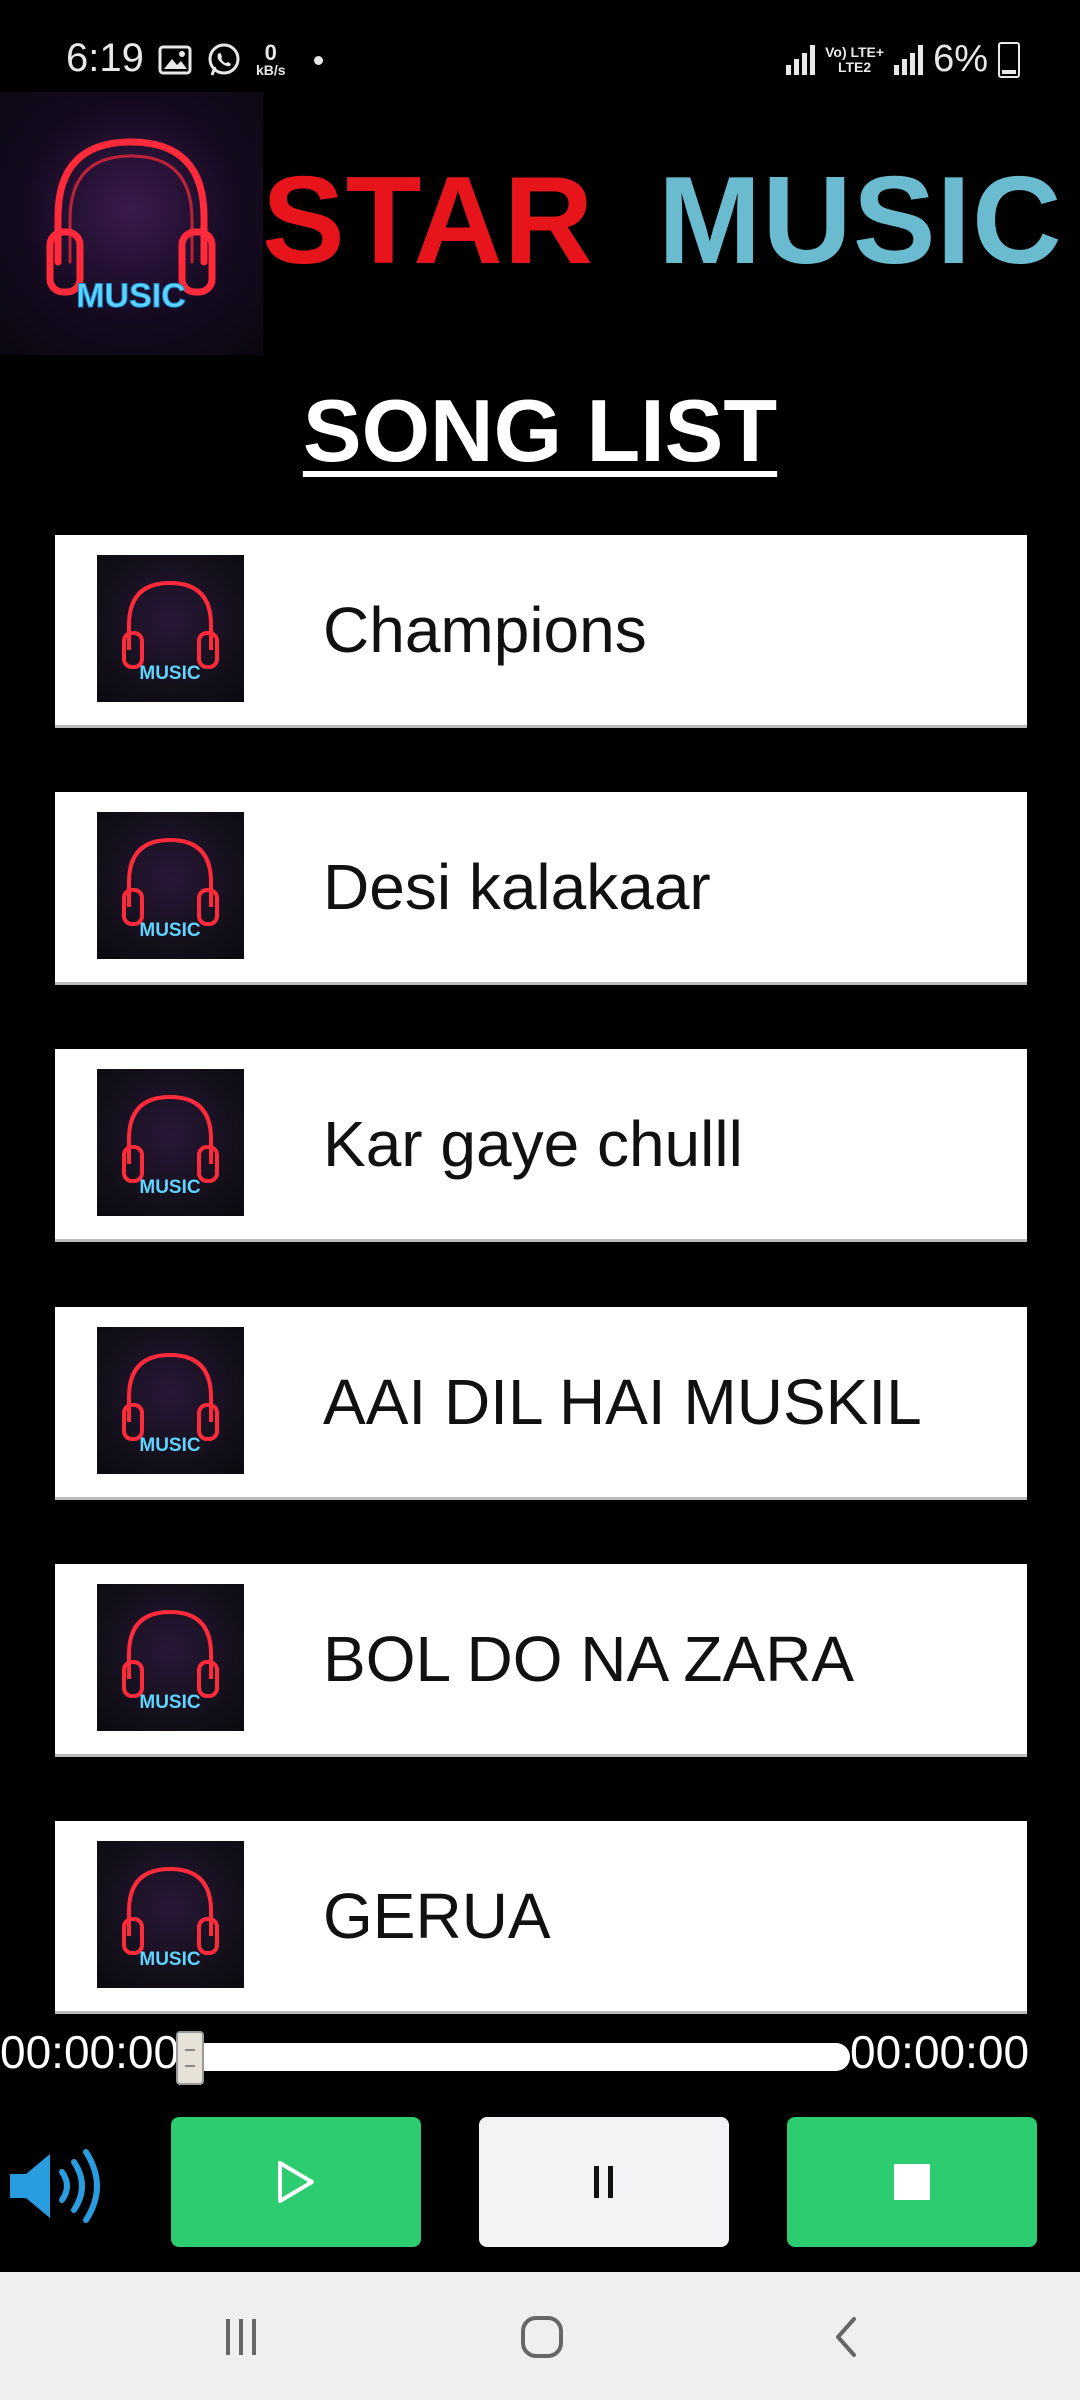 This screenshot has width=1080, height=2400. I want to click on network-type-top: Vo) LTE+, so click(855, 51).